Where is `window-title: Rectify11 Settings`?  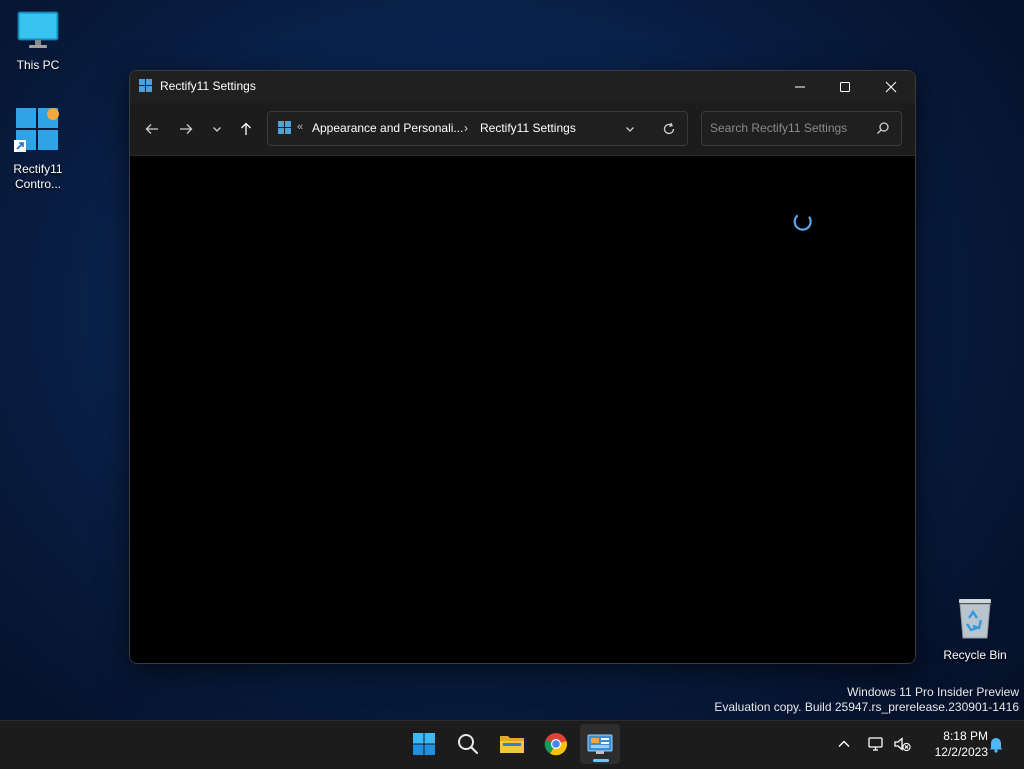
window-title: Rectify11 Settings is located at coordinates (208, 86).